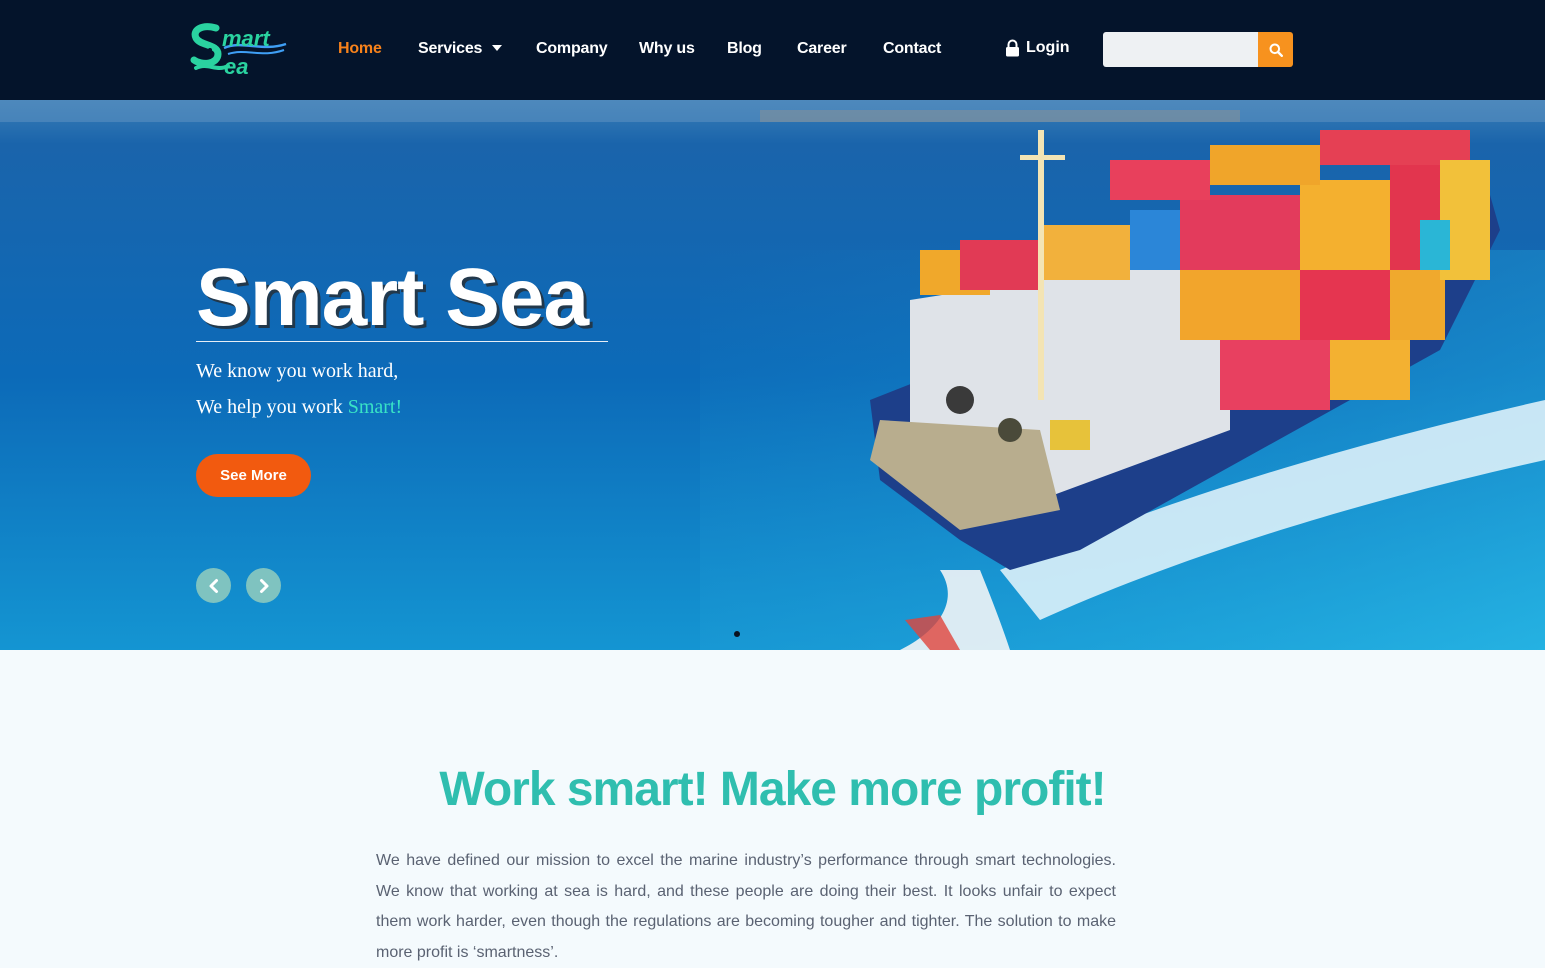  Describe the element at coordinates (450, 48) in the screenshot. I see `nav-services-label: Services` at that location.